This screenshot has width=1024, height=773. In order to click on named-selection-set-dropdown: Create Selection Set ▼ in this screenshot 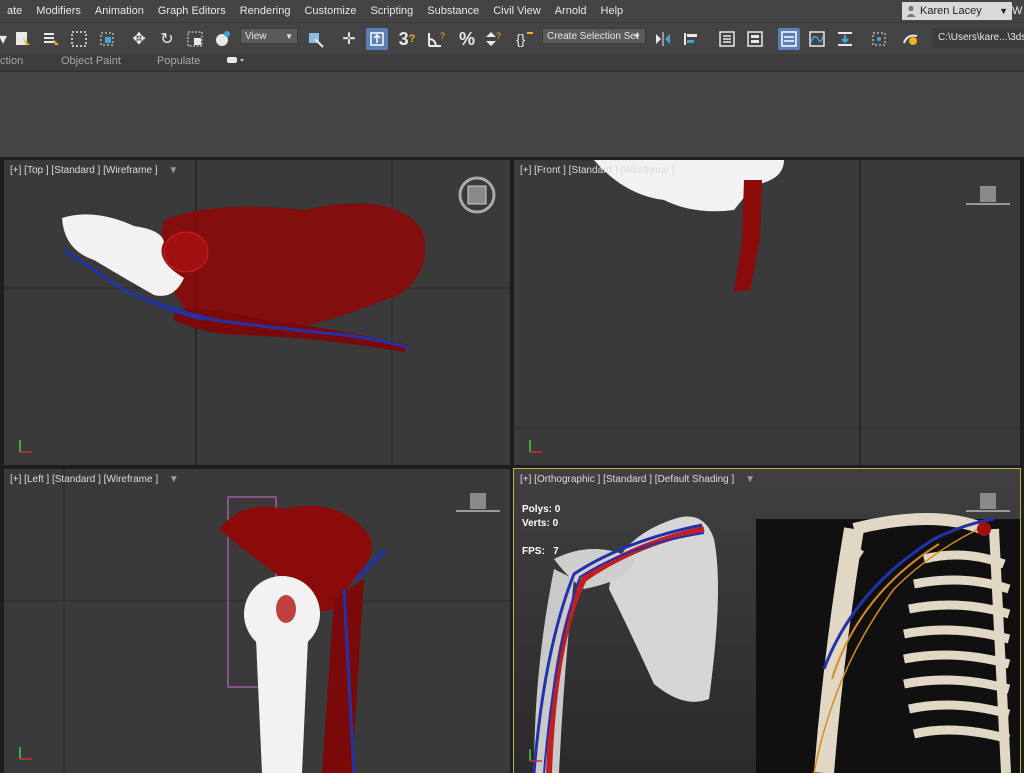, I will do `click(594, 36)`.